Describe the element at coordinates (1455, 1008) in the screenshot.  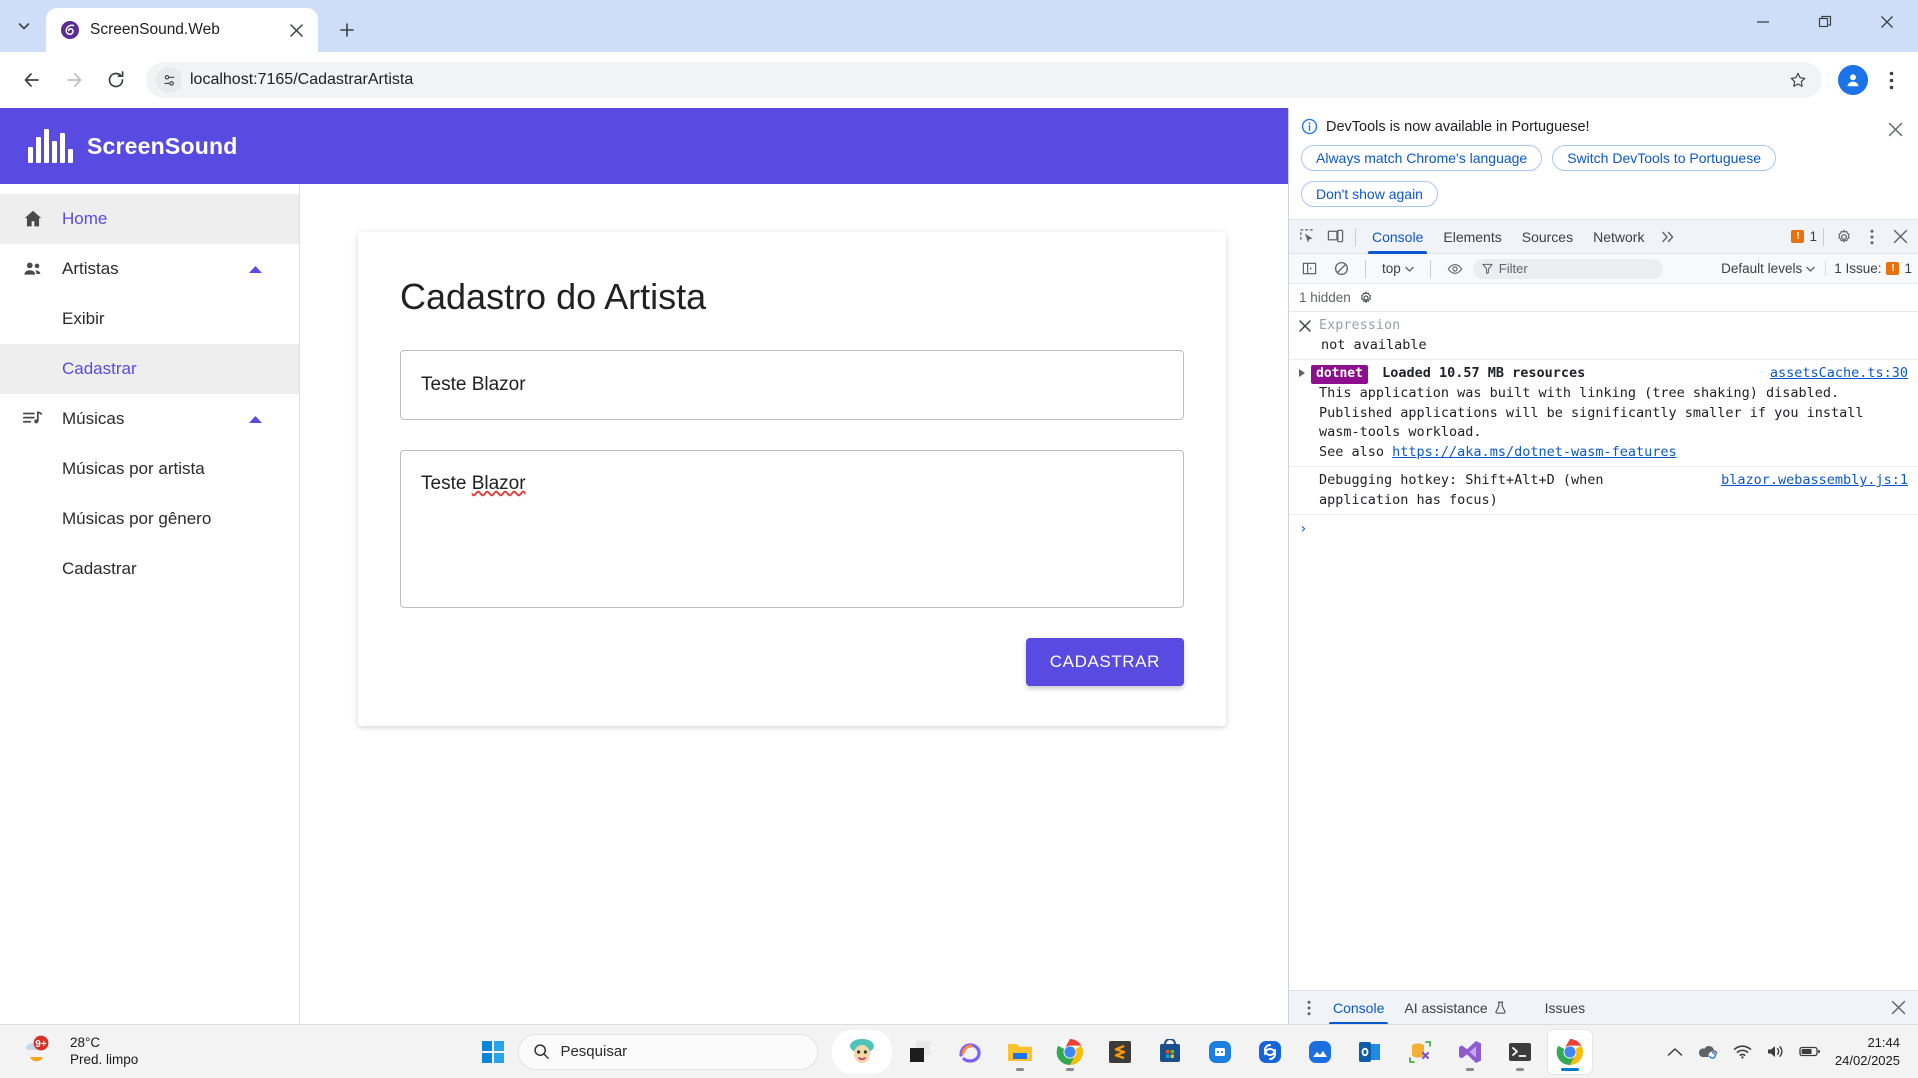
I see `drawer-tab-ai-assistance: AI assistance` at that location.